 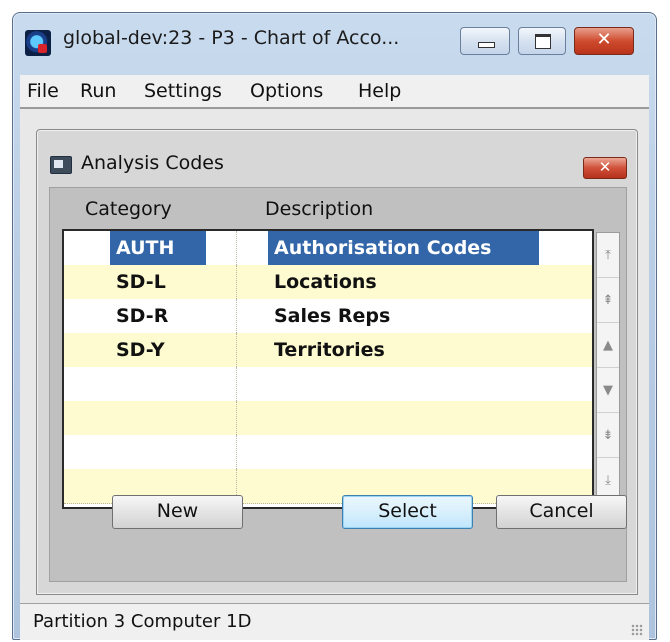 What do you see at coordinates (183, 91) in the screenshot?
I see `menu-settings: Settings` at bounding box center [183, 91].